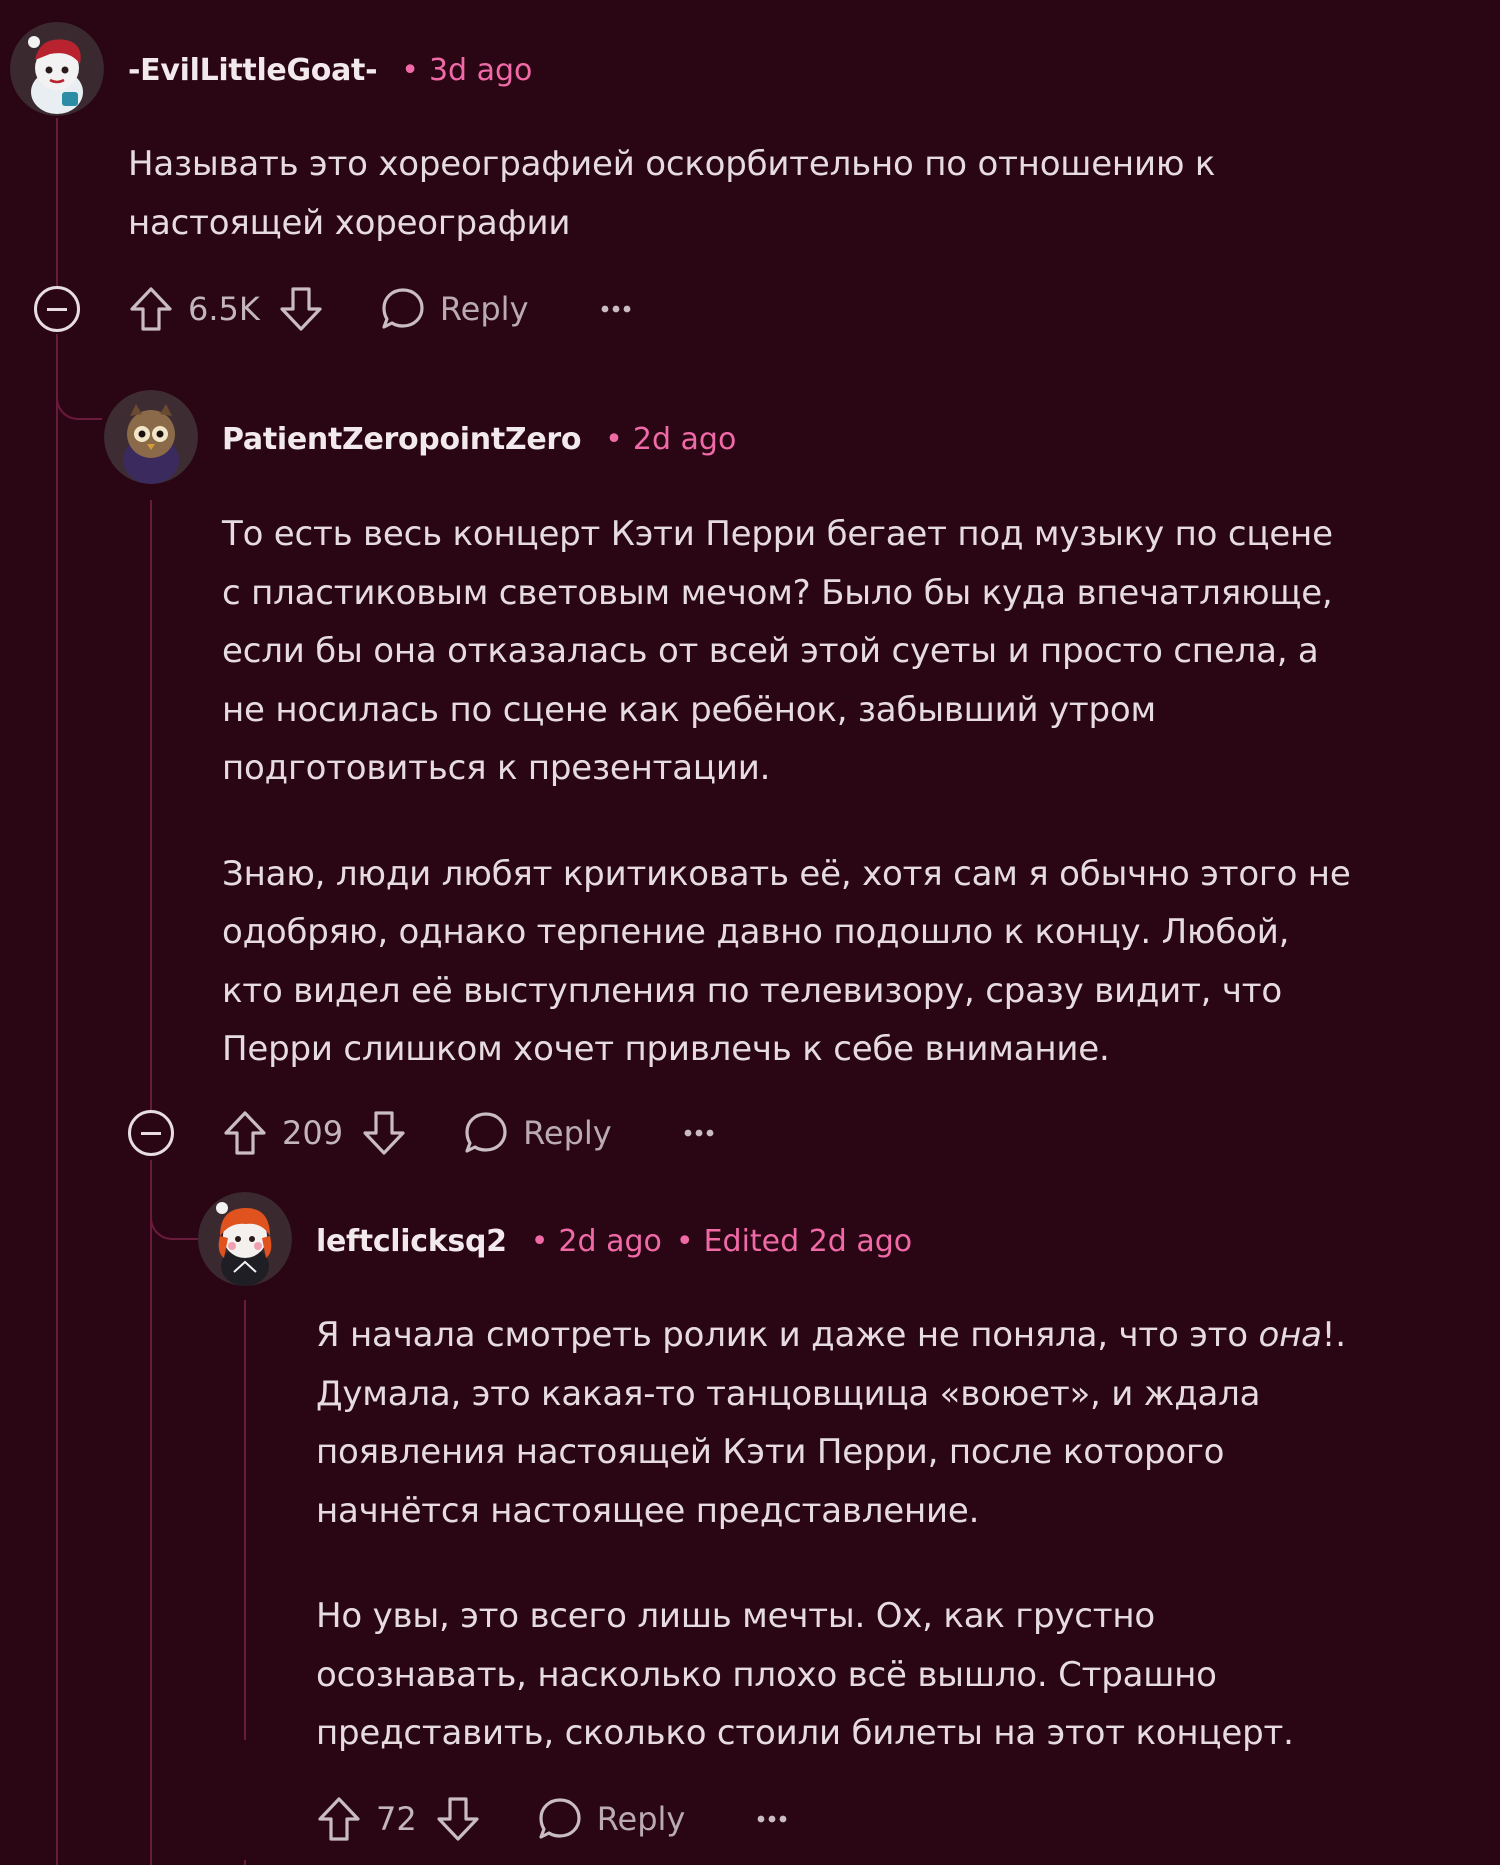 This screenshot has width=1500, height=1865. I want to click on comment-meta: leftclicksq2 • 2d ago • Edited 2d ago, so click(614, 1241).